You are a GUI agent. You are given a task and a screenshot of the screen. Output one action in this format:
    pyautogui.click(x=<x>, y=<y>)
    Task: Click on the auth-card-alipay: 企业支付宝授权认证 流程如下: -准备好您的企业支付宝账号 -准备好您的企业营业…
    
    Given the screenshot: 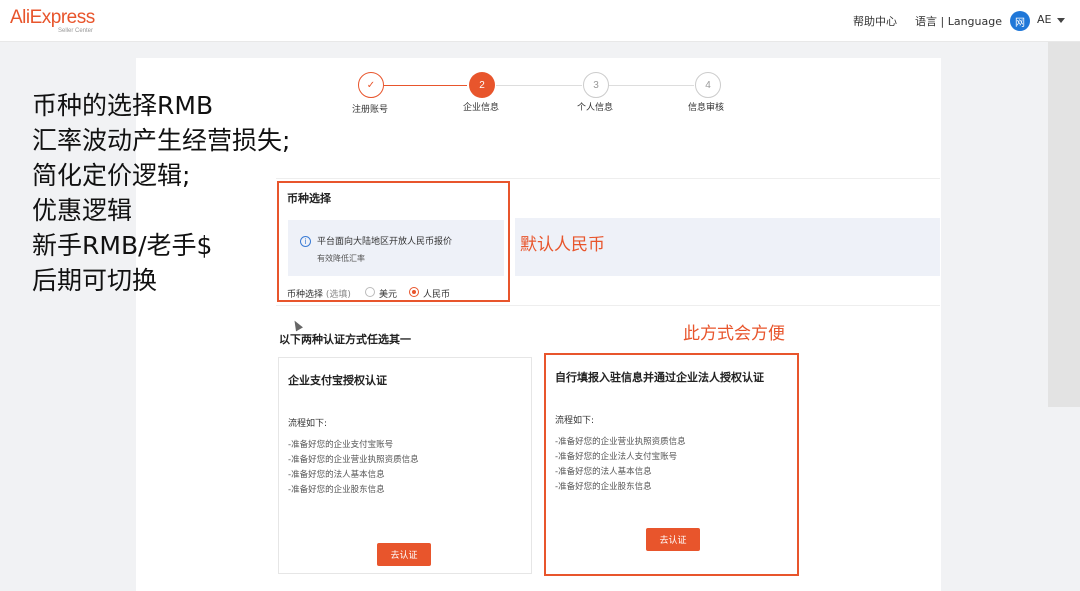 What is the action you would take?
    pyautogui.click(x=405, y=465)
    